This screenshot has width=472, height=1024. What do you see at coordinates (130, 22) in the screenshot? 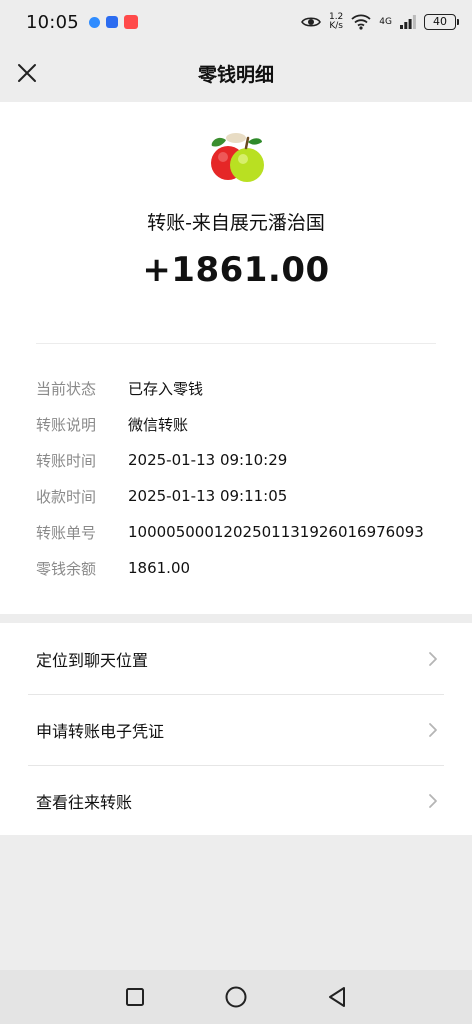
I see `shopping-app-icon` at bounding box center [130, 22].